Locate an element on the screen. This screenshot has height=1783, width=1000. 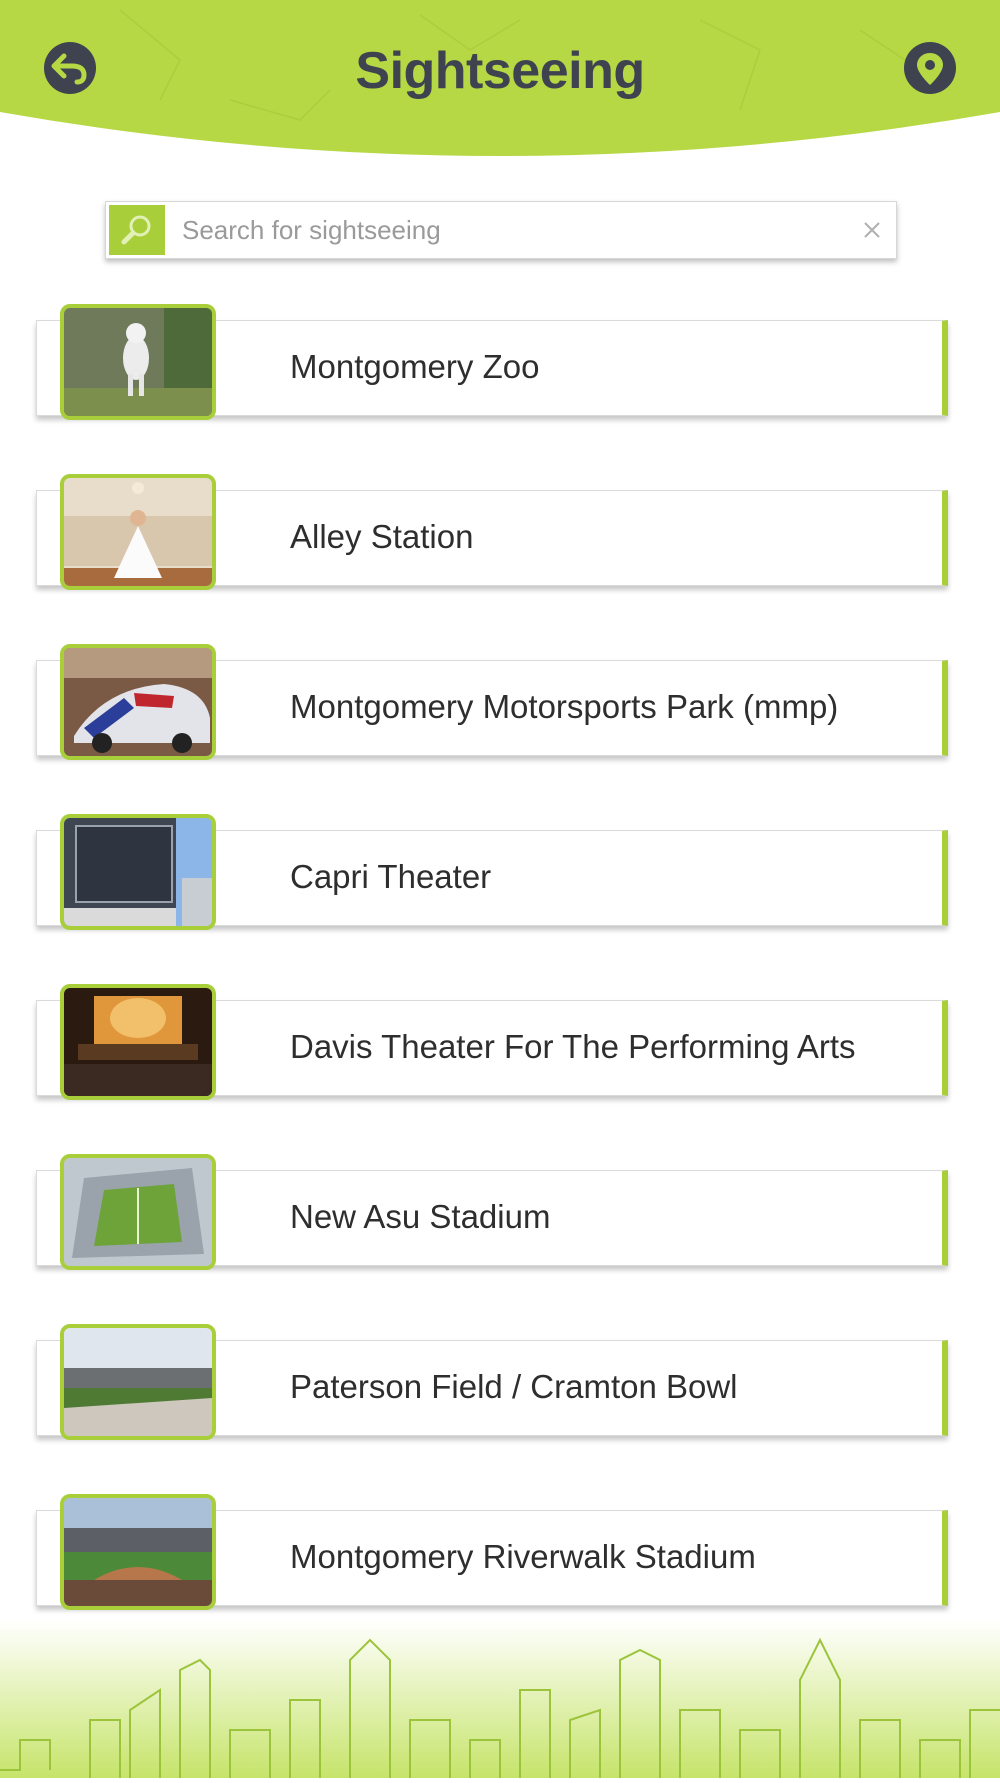
location-button is located at coordinates (930, 68).